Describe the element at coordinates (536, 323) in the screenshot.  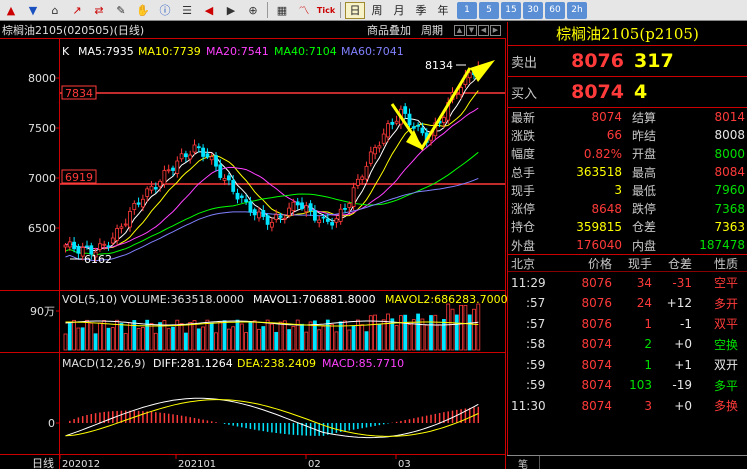
I see `tick-time: :57` at that location.